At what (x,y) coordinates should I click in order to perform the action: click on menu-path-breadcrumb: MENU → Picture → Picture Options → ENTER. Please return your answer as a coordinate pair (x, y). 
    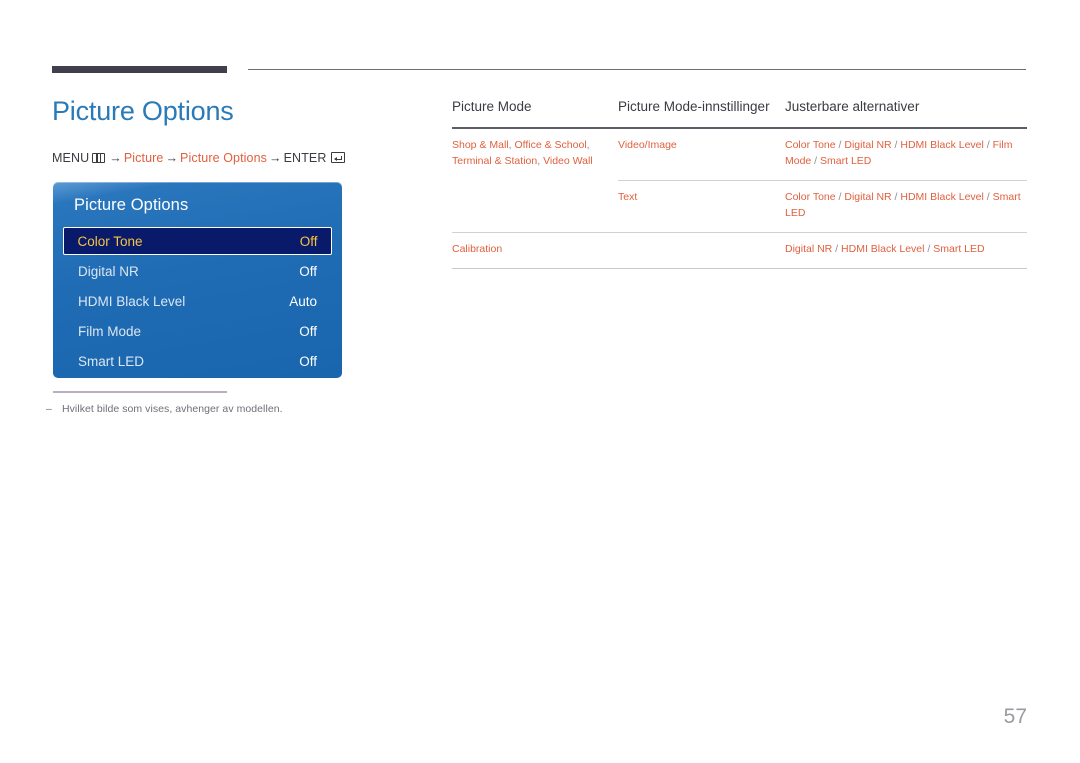
    Looking at the image, I should click on (198, 158).